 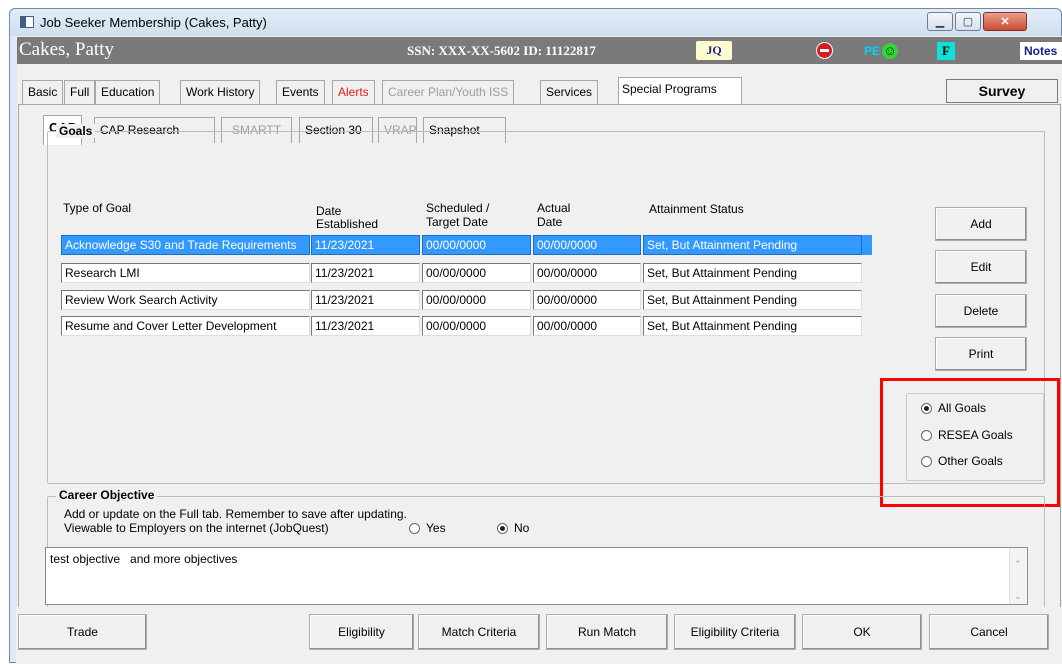 I want to click on app-icon, so click(x=27, y=22).